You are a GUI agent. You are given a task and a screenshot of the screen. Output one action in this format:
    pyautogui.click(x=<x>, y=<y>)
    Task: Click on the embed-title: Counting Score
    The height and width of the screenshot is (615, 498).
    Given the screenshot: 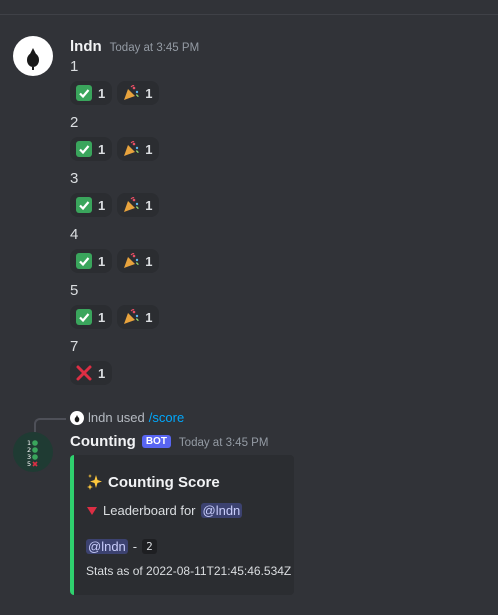 What is the action you would take?
    pyautogui.click(x=153, y=482)
    